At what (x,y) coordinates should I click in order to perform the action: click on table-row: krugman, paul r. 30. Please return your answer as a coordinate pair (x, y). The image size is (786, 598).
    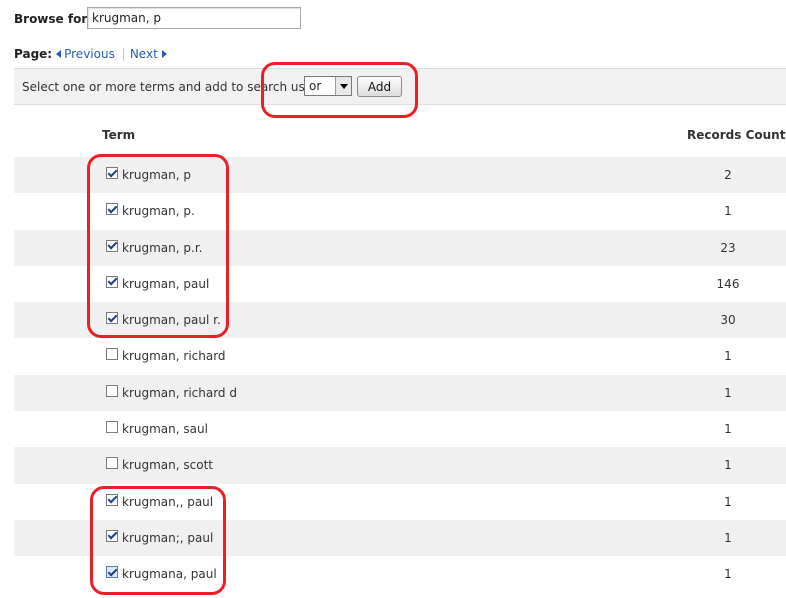
    Looking at the image, I should click on (400, 320).